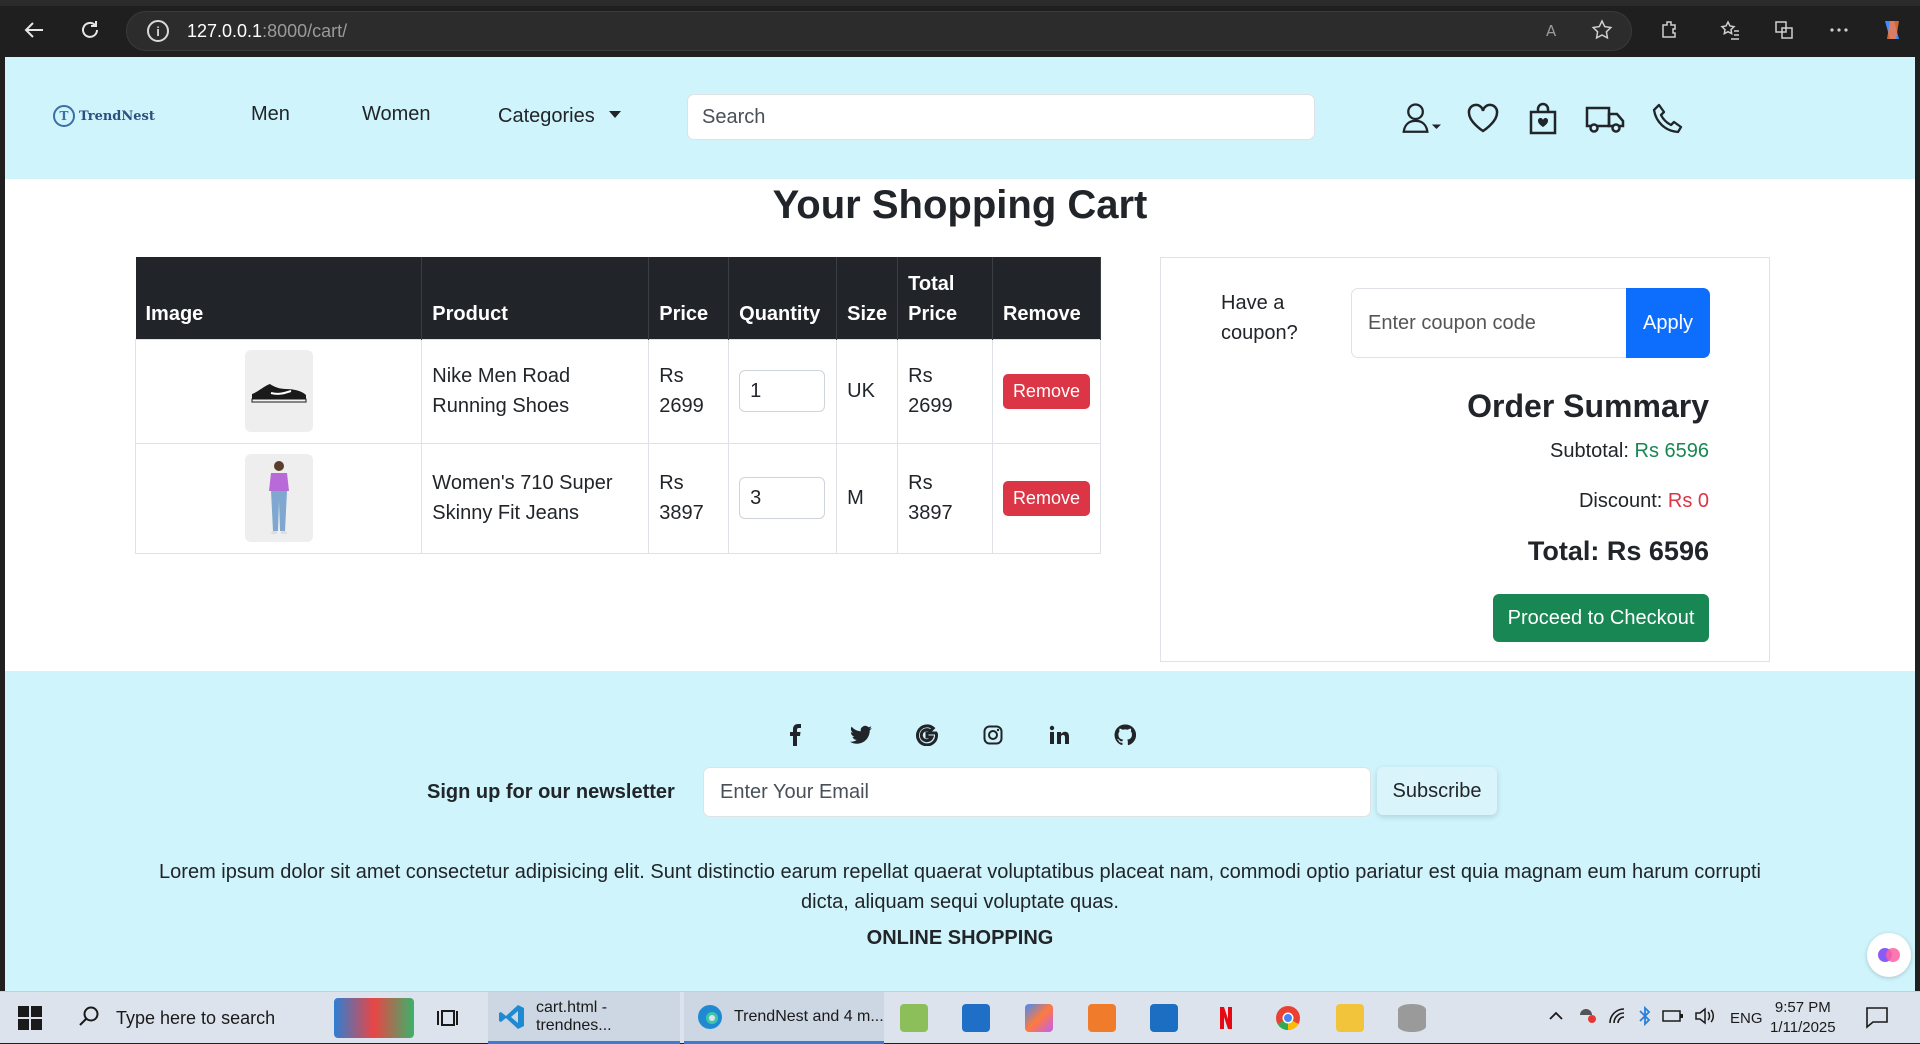 This screenshot has width=1920, height=1044. What do you see at coordinates (1668, 119) in the screenshot?
I see `phone-icon` at bounding box center [1668, 119].